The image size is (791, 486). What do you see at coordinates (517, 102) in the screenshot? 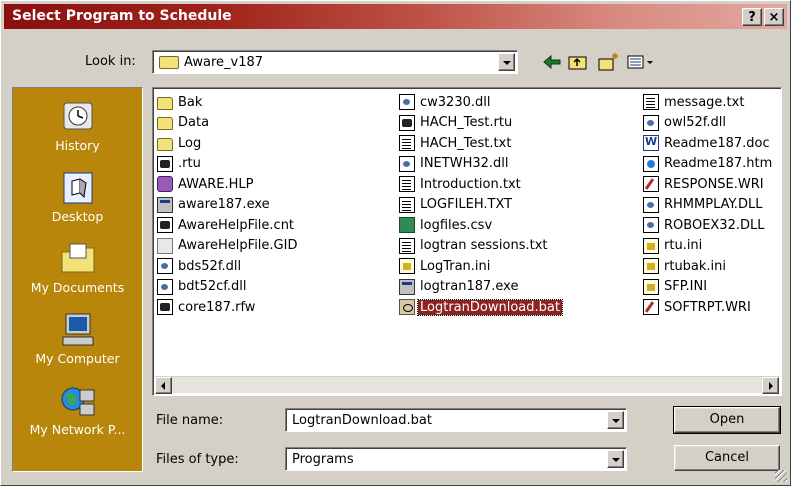
I see `file-item: cw3230.dll` at bounding box center [517, 102].